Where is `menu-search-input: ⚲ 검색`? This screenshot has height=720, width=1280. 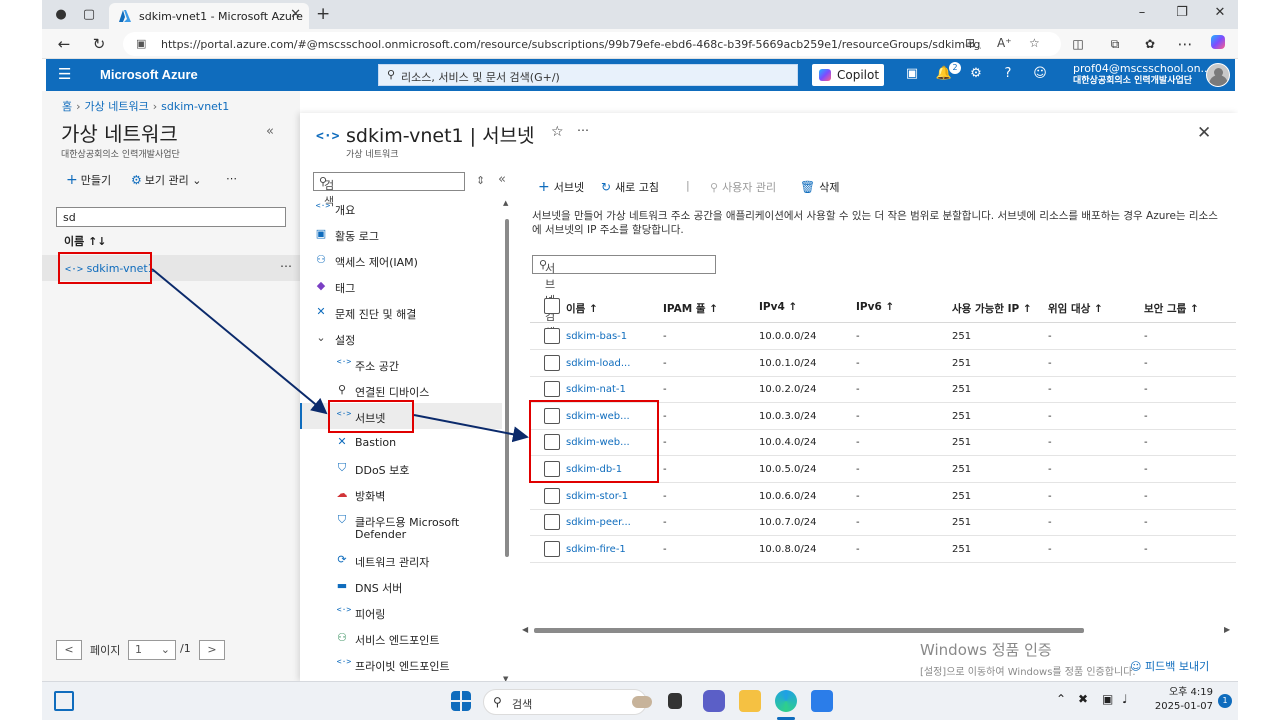
menu-search-input: ⚲ 검색 is located at coordinates (389, 190).